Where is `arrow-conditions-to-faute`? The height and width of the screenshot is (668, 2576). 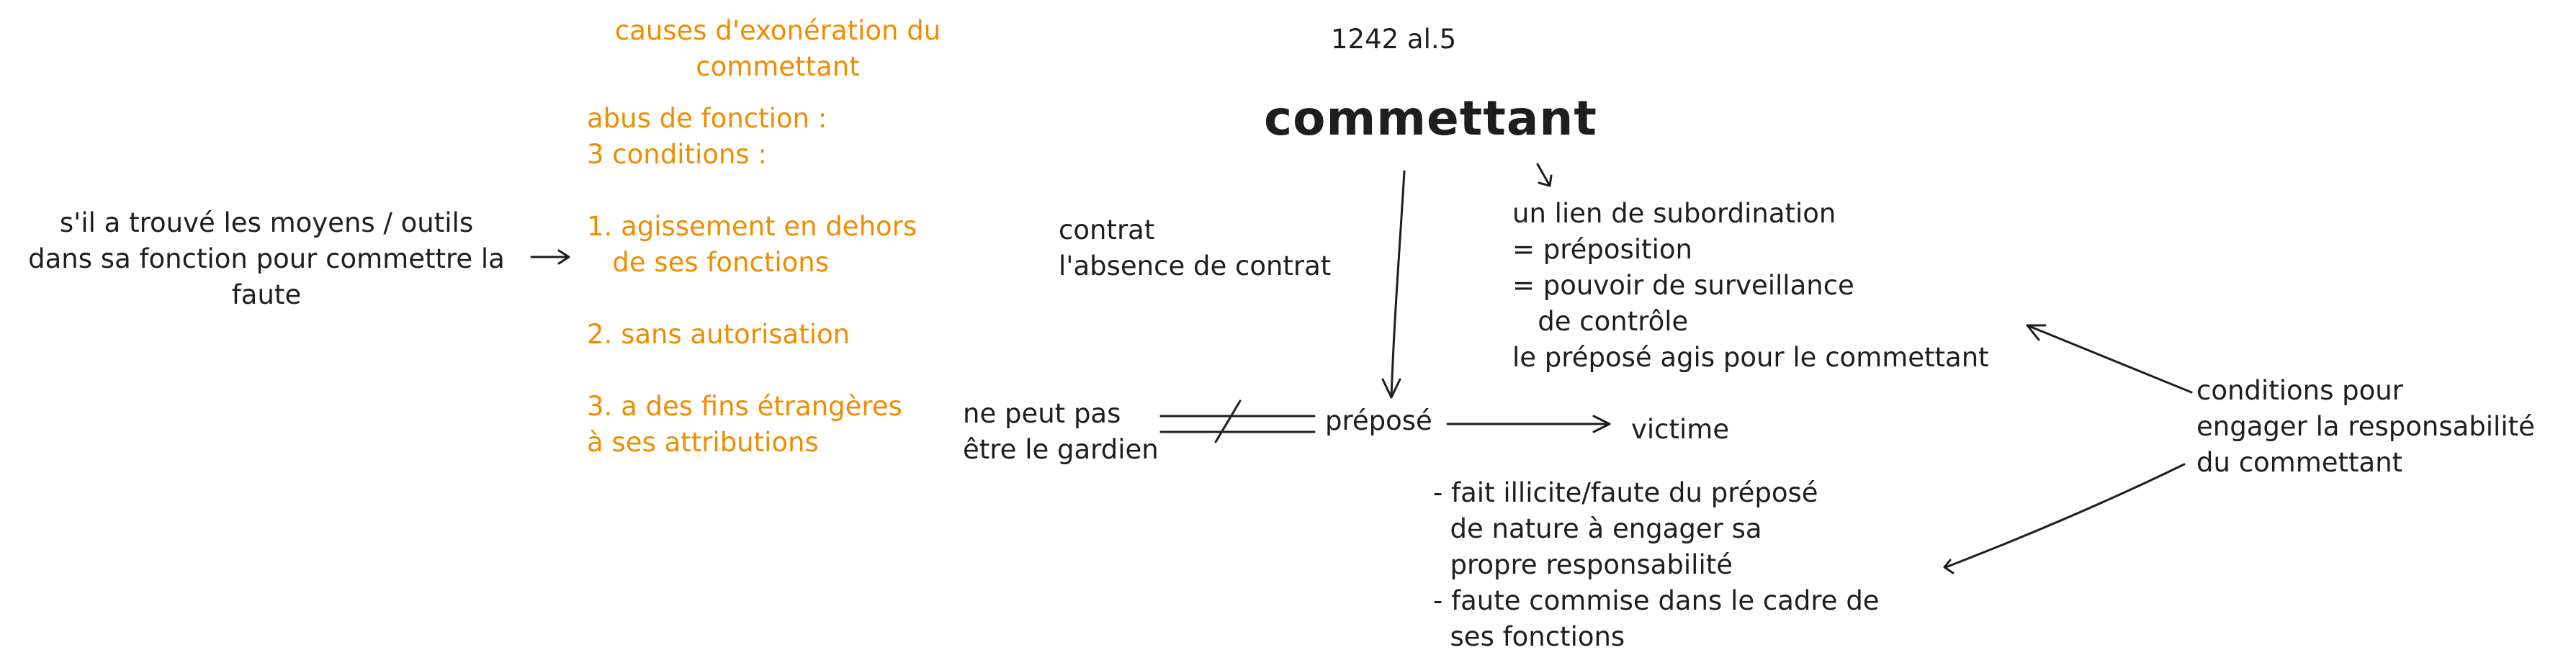 arrow-conditions-to-faute is located at coordinates (2064, 518).